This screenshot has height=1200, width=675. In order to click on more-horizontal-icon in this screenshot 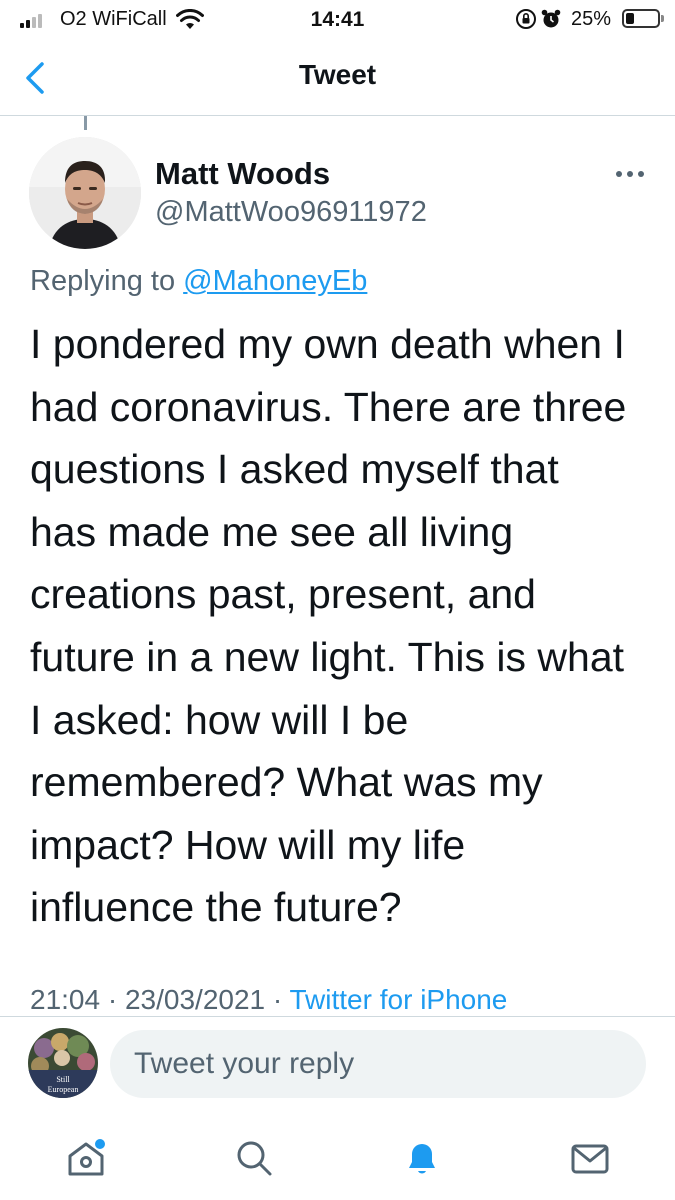, I will do `click(630, 174)`.